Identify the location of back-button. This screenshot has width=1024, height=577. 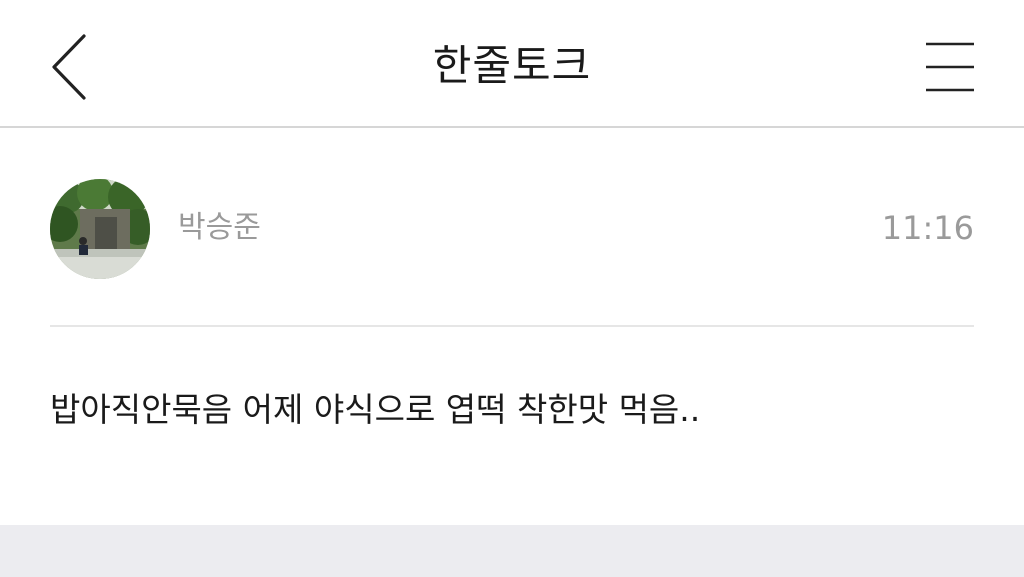
(70, 67).